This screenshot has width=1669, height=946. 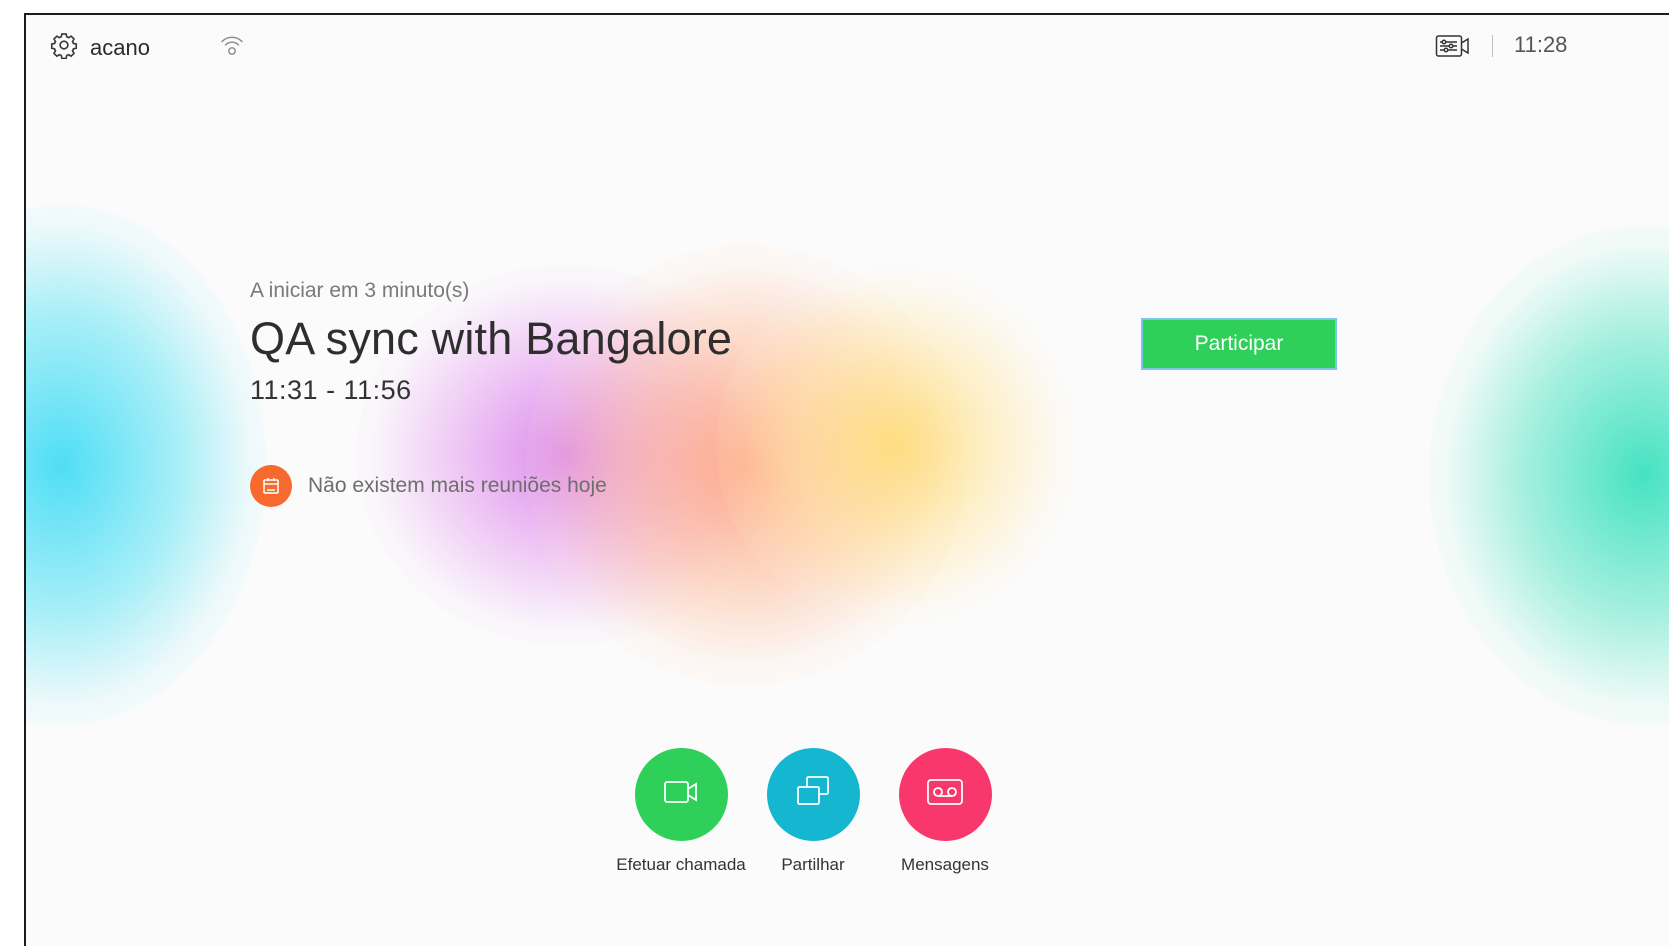 What do you see at coordinates (491, 338) in the screenshot?
I see `meeting-title: QA sync with Bangalore` at bounding box center [491, 338].